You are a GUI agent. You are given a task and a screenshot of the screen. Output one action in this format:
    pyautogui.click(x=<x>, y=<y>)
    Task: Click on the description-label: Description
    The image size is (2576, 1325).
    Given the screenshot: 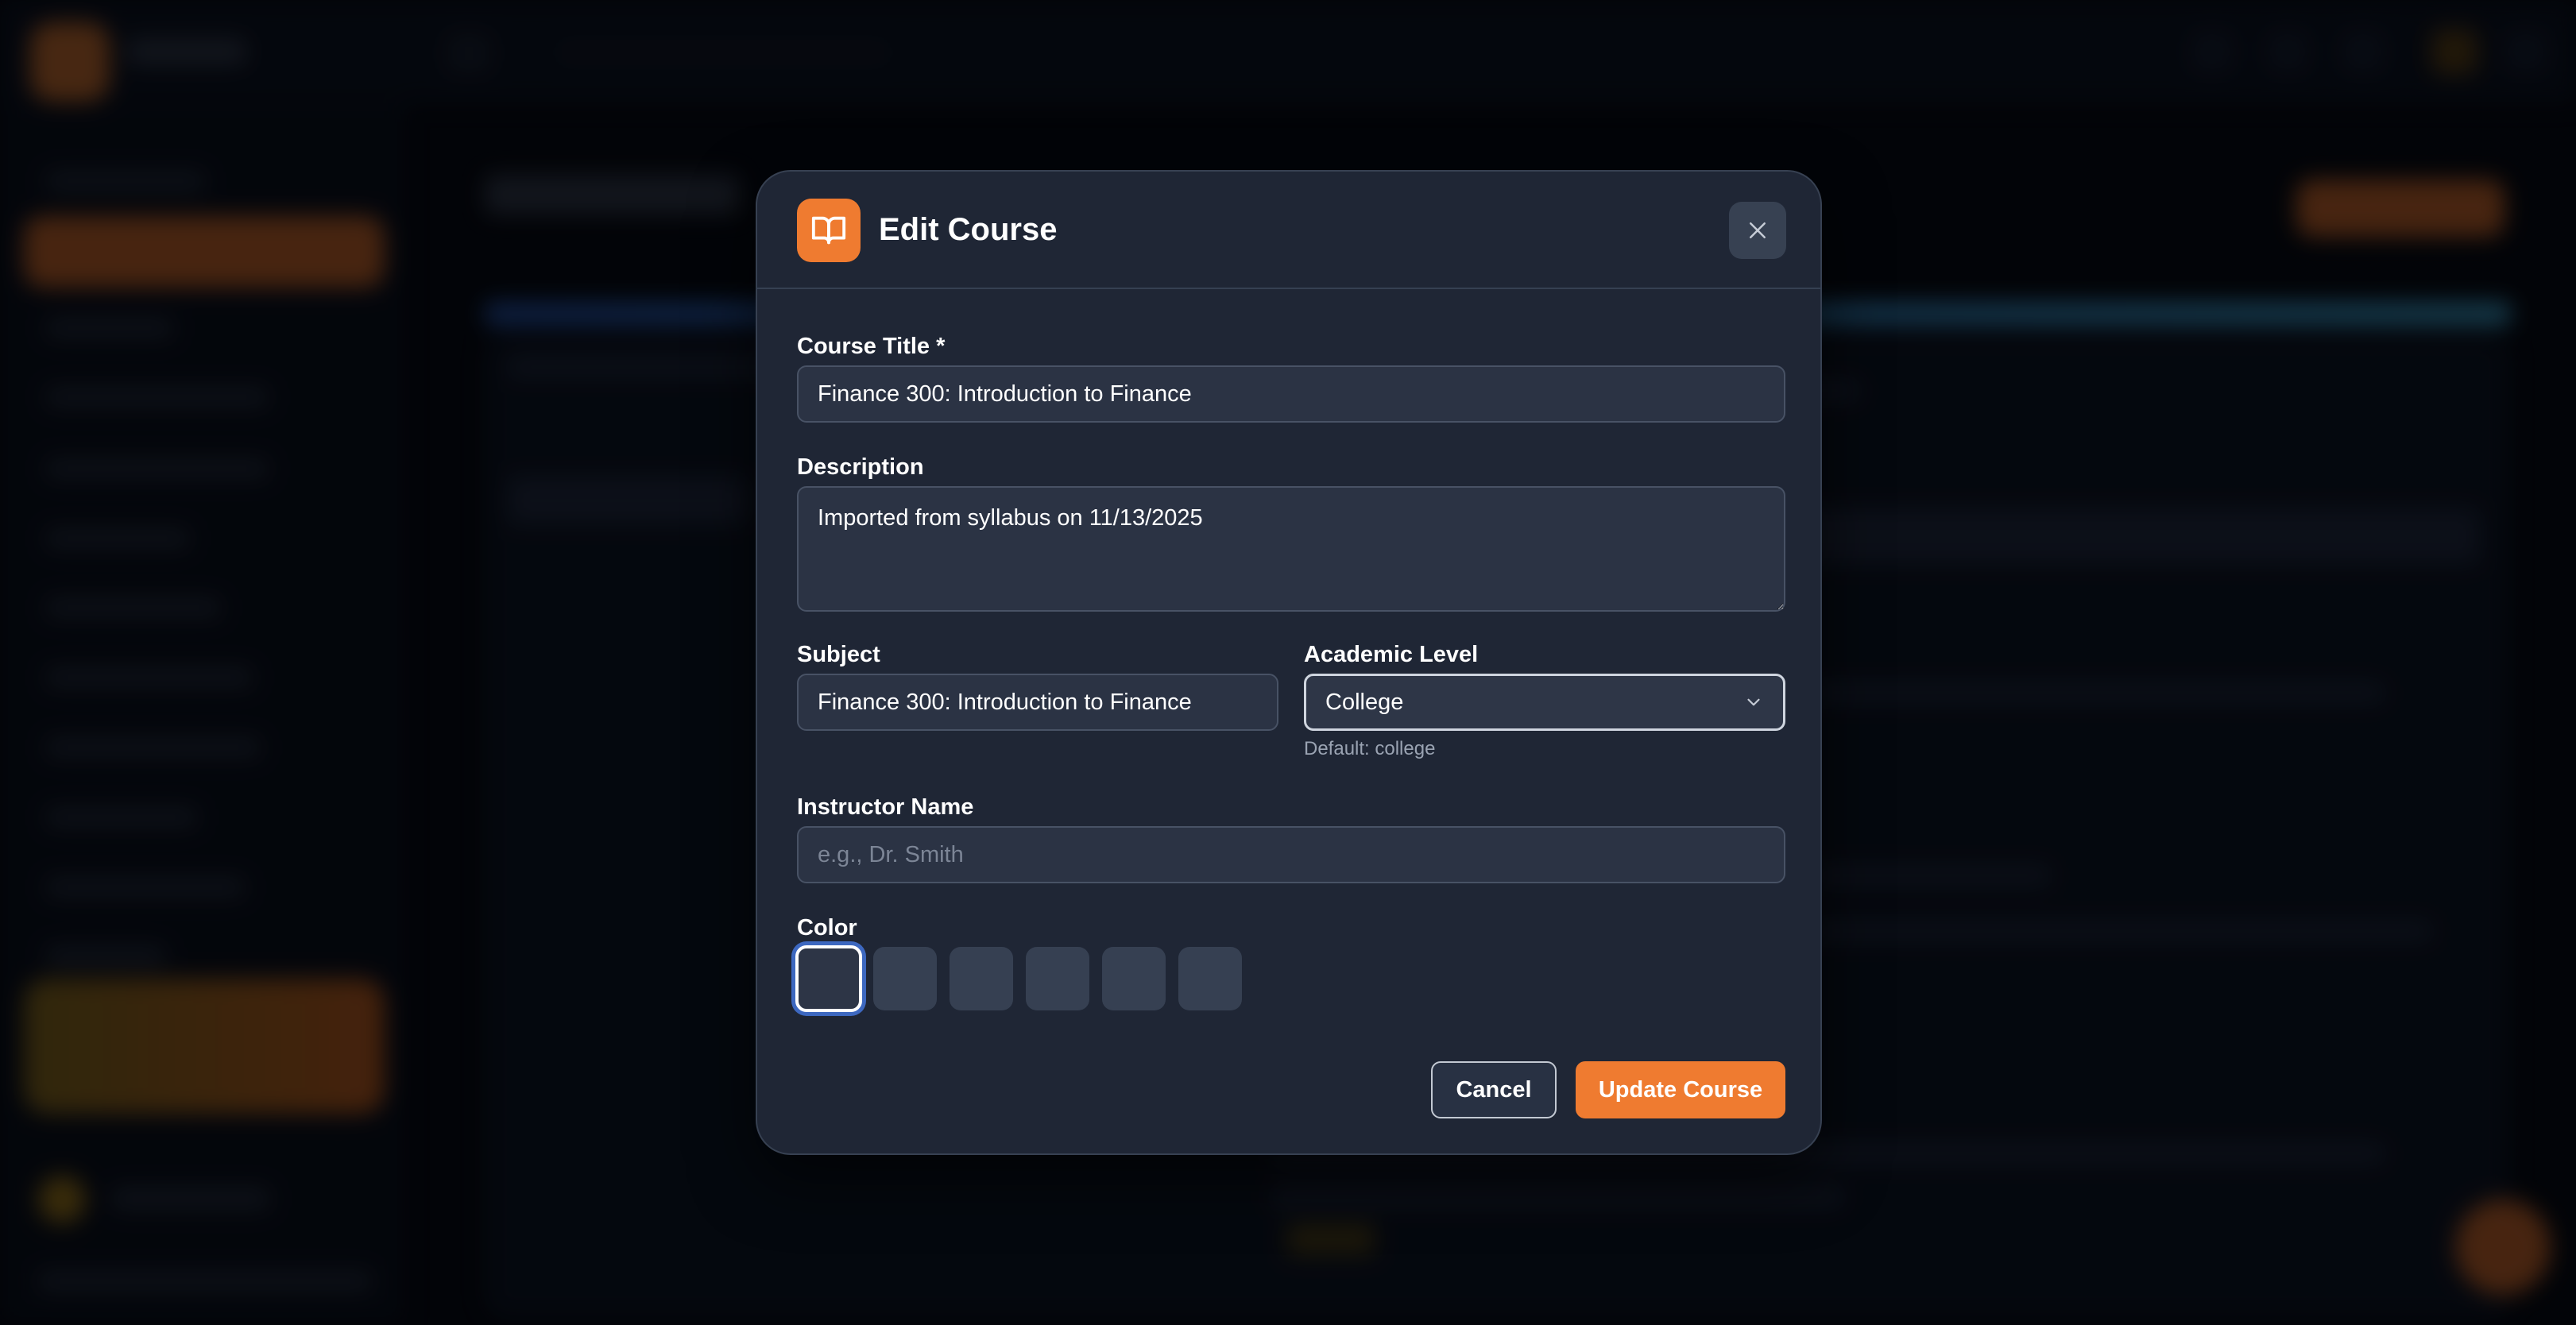 What is the action you would take?
    pyautogui.click(x=860, y=467)
    